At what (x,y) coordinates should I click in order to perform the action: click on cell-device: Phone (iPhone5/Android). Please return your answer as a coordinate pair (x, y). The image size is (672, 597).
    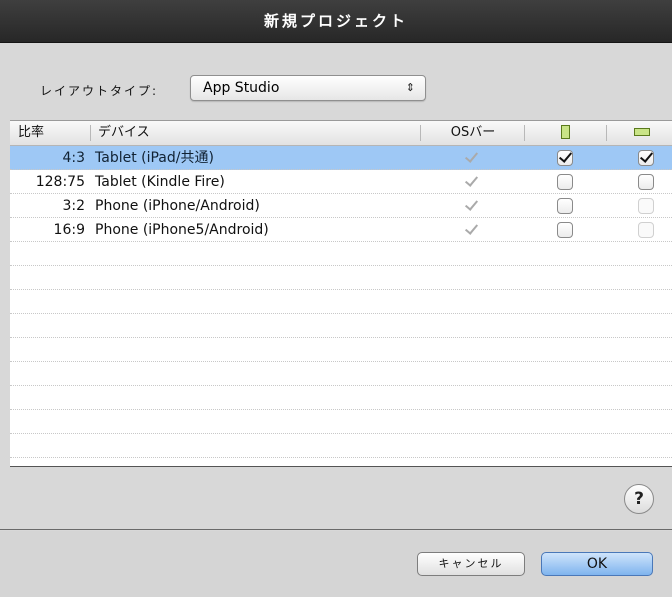
    Looking at the image, I should click on (182, 230).